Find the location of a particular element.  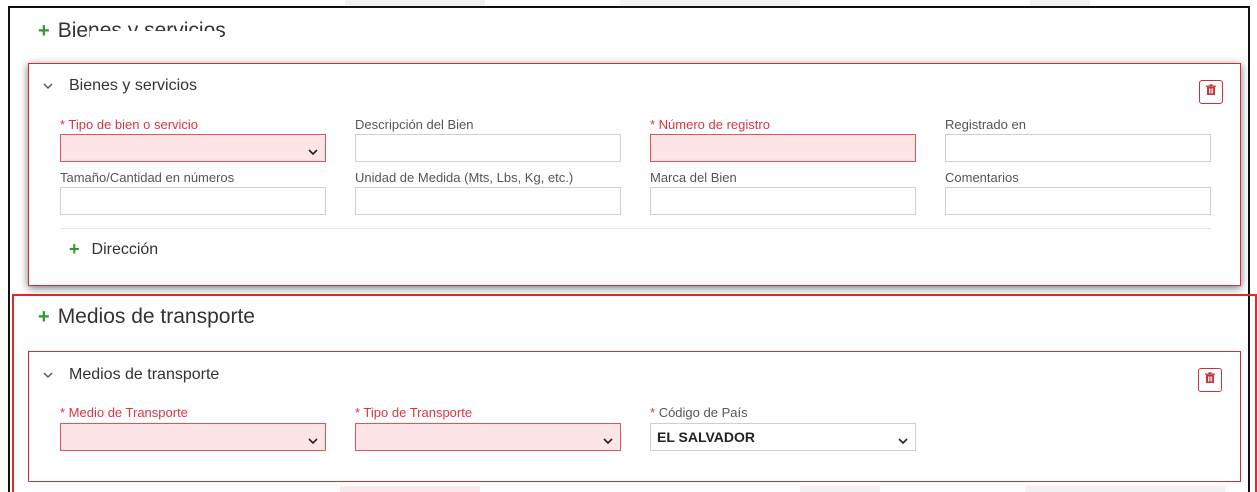

registrado-en-input is located at coordinates (1078, 148).